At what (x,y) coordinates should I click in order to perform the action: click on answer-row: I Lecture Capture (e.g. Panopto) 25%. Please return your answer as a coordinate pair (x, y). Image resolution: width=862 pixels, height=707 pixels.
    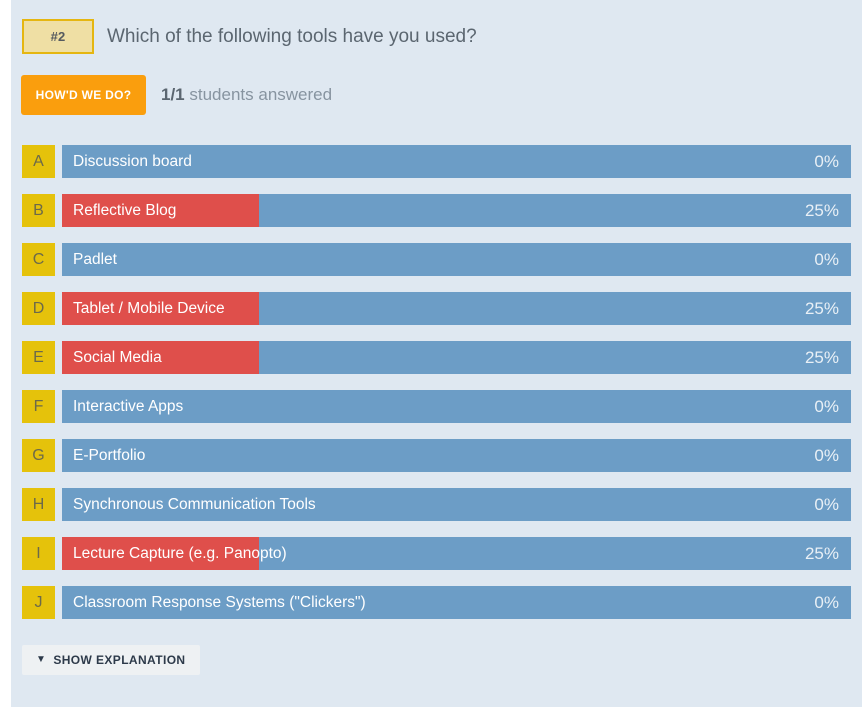
    Looking at the image, I should click on (436, 551).